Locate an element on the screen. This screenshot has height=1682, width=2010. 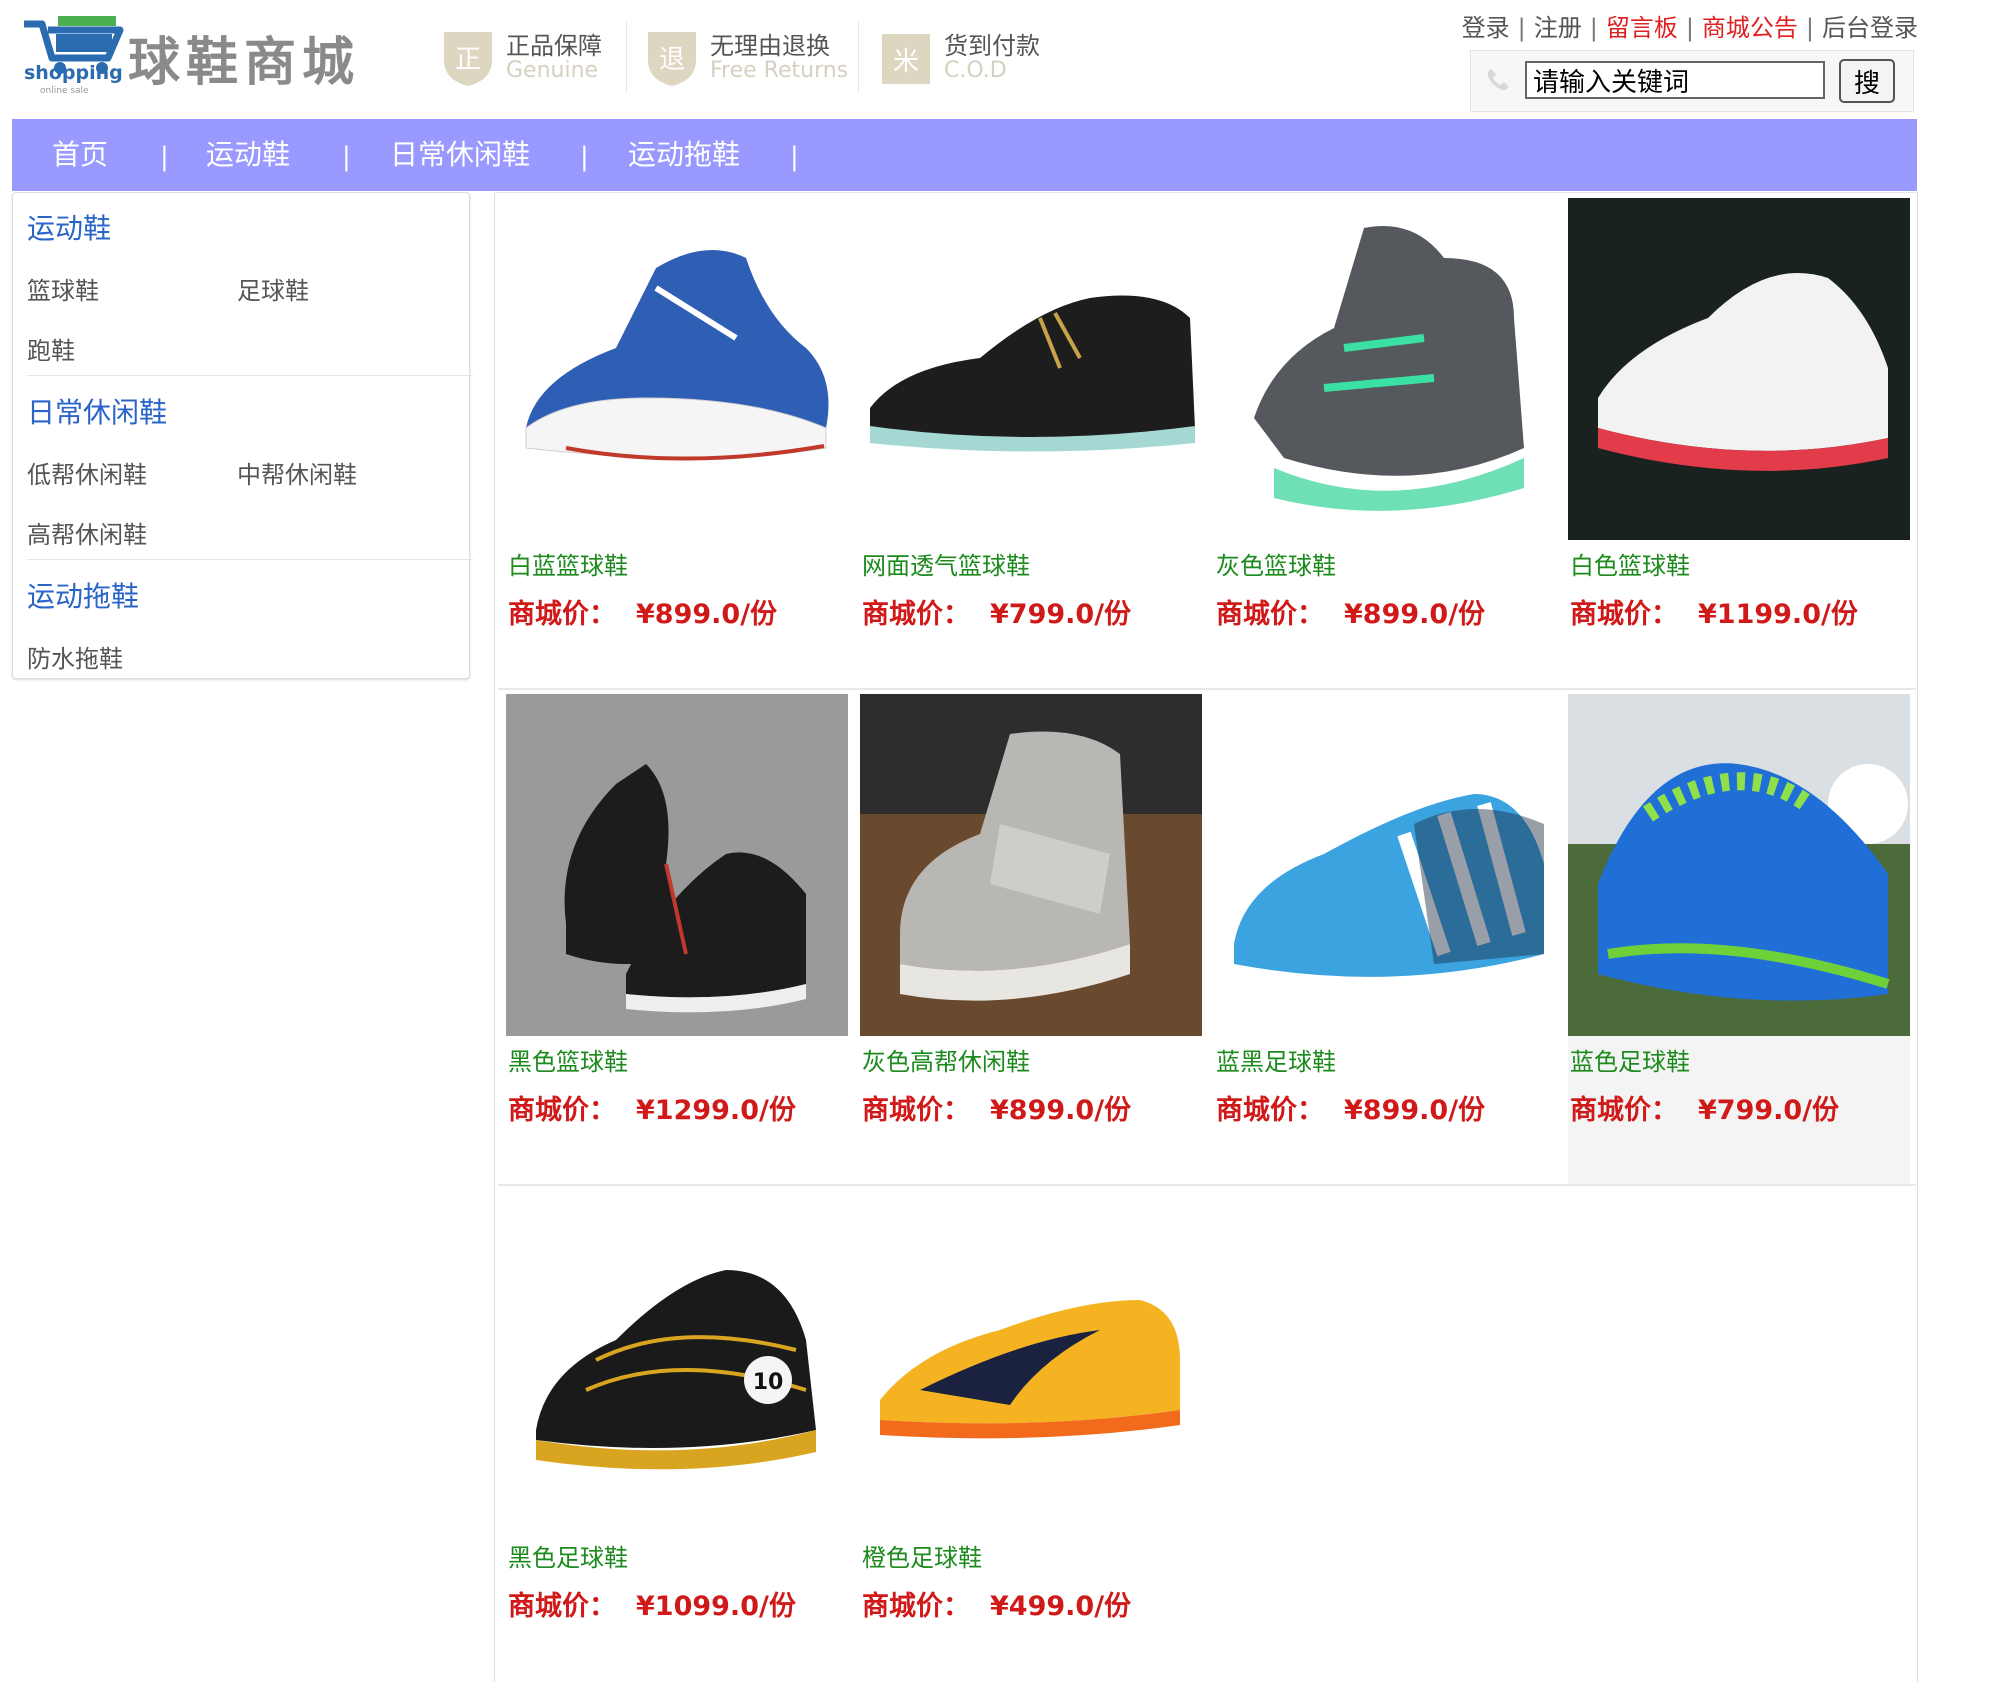
product-name: 网面透气篮球鞋 is located at coordinates (946, 563).